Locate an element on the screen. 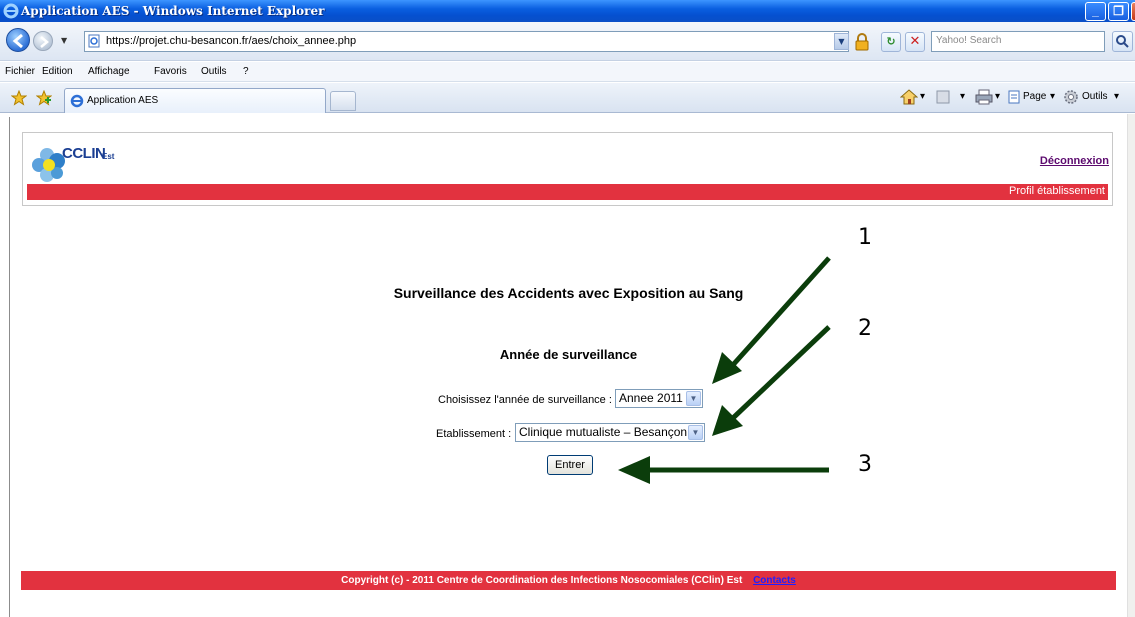 The height and width of the screenshot is (617, 1135). lock-icon is located at coordinates (862, 42).